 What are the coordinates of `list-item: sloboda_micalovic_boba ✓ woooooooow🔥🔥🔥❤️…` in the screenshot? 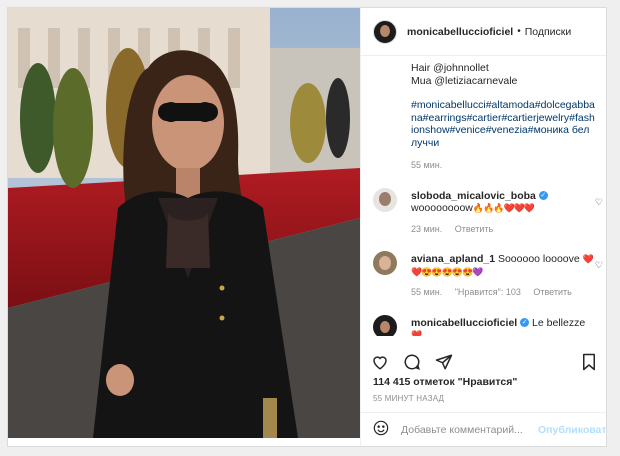 It's located at (488, 211).